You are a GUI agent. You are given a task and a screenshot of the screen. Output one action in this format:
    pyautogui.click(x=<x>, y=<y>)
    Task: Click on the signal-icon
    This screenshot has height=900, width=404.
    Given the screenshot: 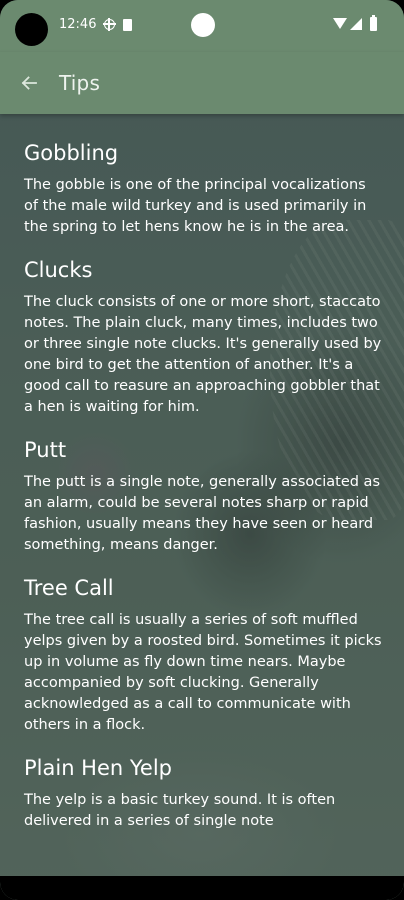 What is the action you would take?
    pyautogui.click(x=356, y=24)
    